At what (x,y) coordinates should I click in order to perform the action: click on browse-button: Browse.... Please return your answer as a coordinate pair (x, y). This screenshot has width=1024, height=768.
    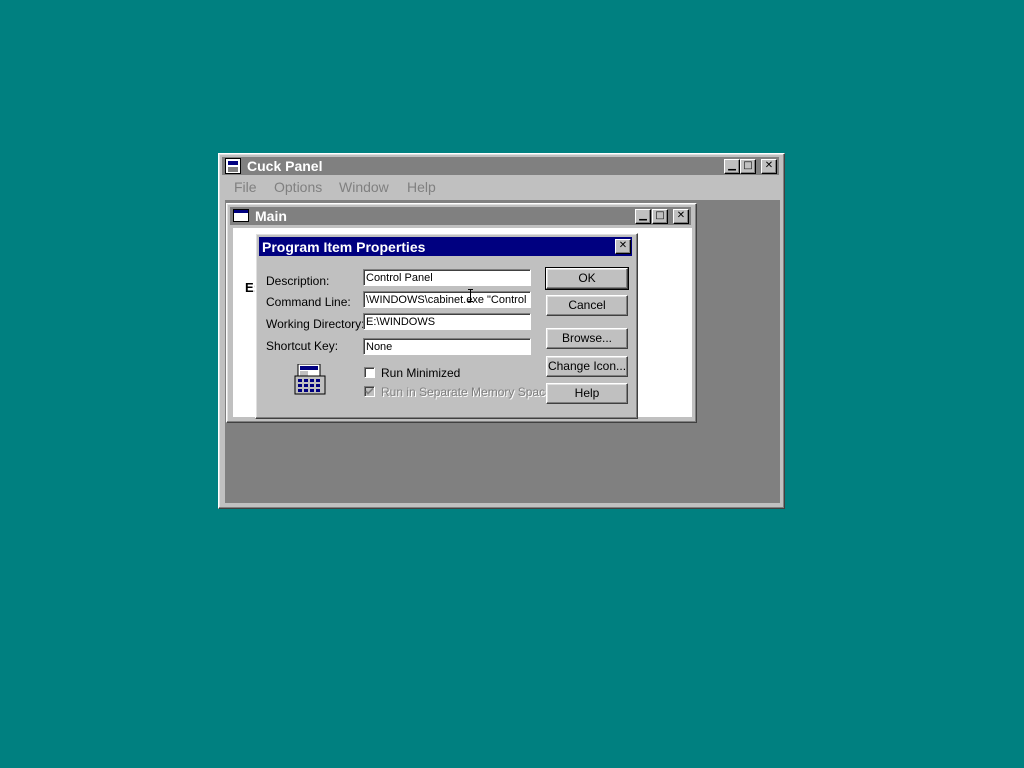
    Looking at the image, I should click on (587, 338).